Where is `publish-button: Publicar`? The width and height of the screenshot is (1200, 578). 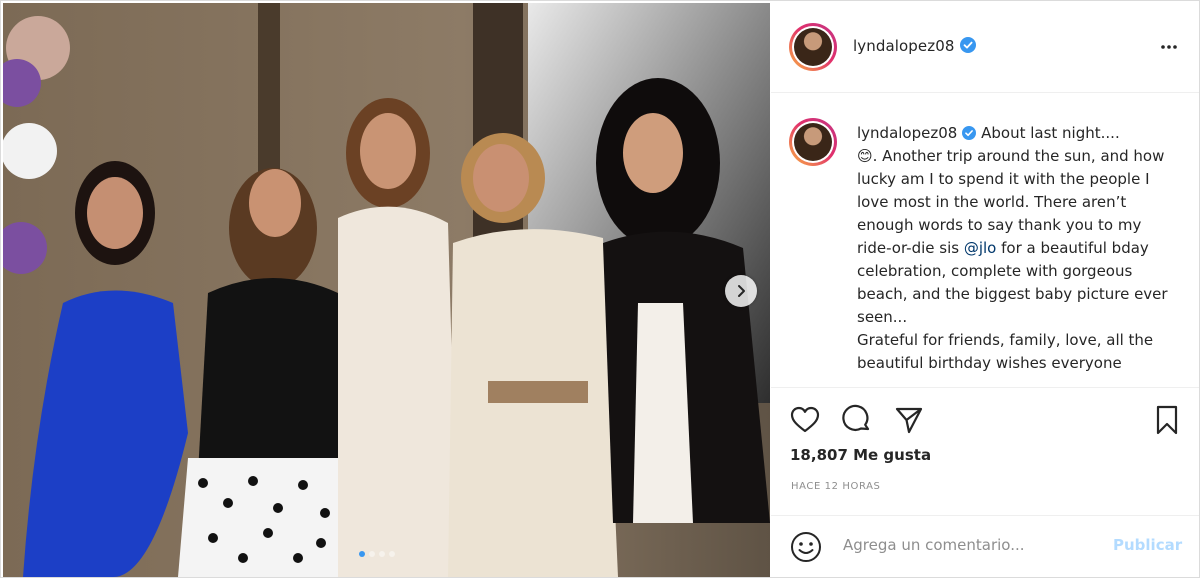 publish-button: Publicar is located at coordinates (1147, 545).